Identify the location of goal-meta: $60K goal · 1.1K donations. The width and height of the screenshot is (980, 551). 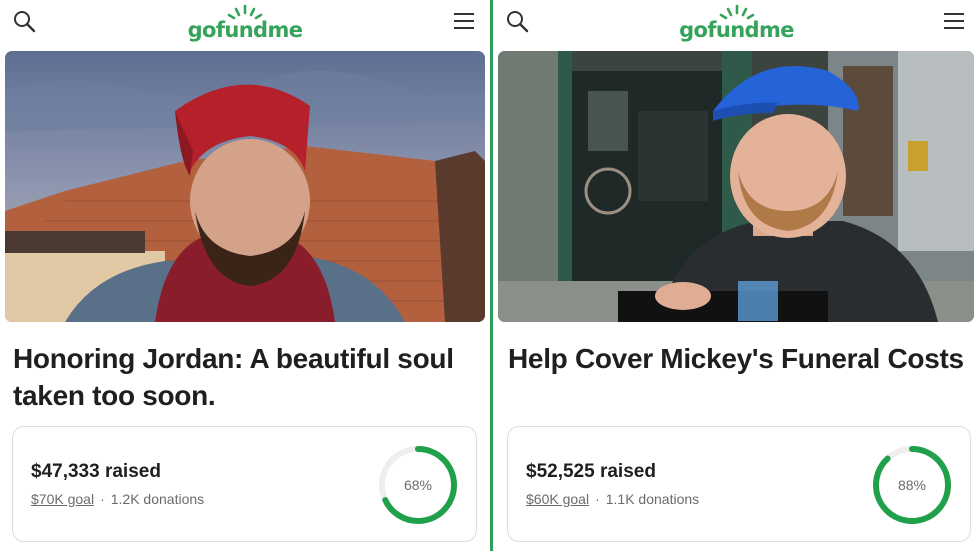
(612, 499).